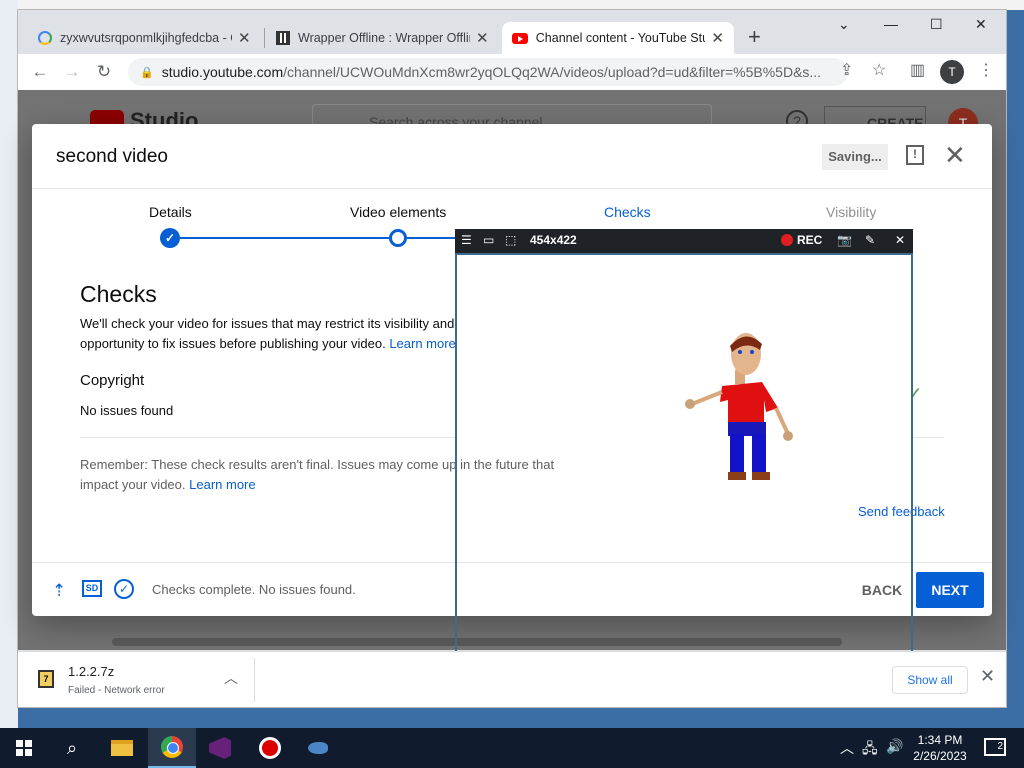 This screenshot has width=1024, height=768. I want to click on region-select-icon: ⬚, so click(510, 240).